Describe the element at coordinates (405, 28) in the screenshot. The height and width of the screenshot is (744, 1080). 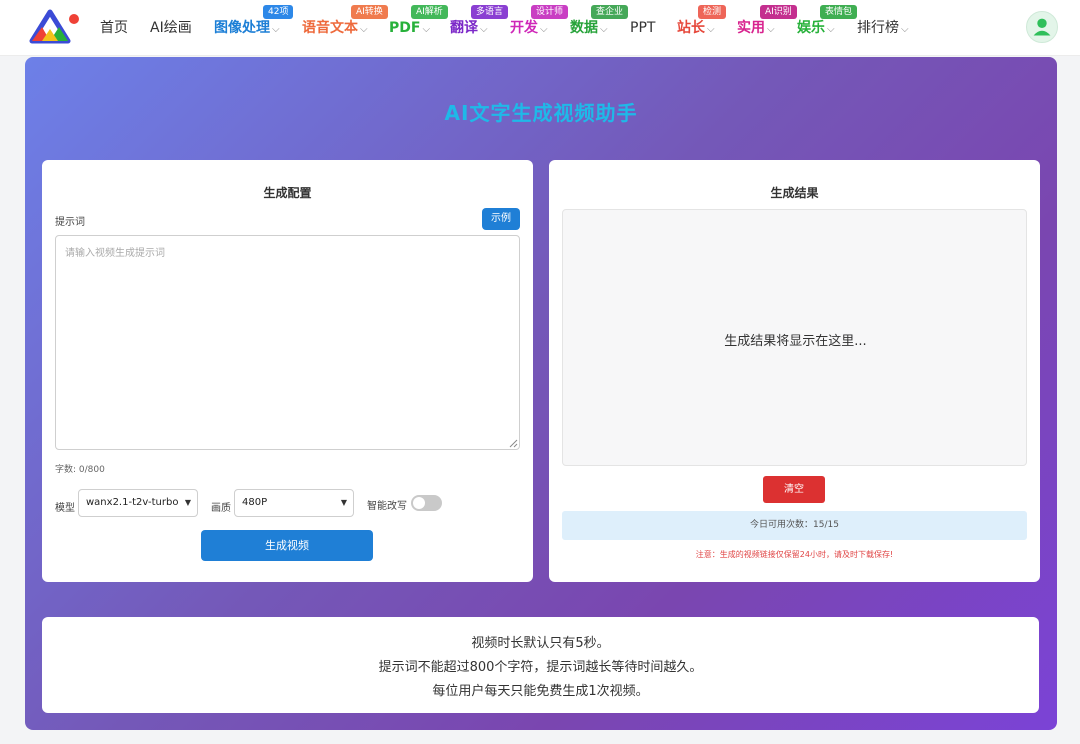
I see `nav-item-label: PDF` at that location.